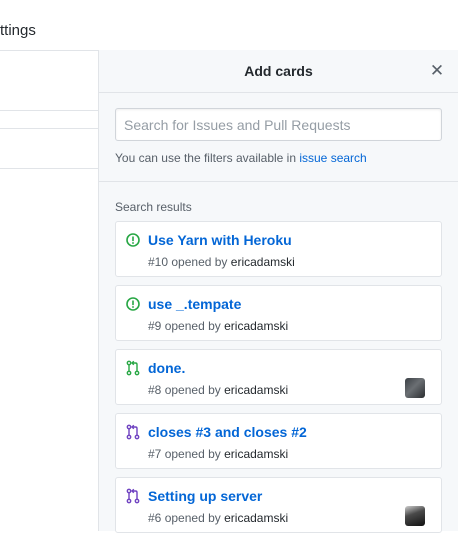 The width and height of the screenshot is (458, 533). I want to click on card-title: use _.tempate, so click(194, 304).